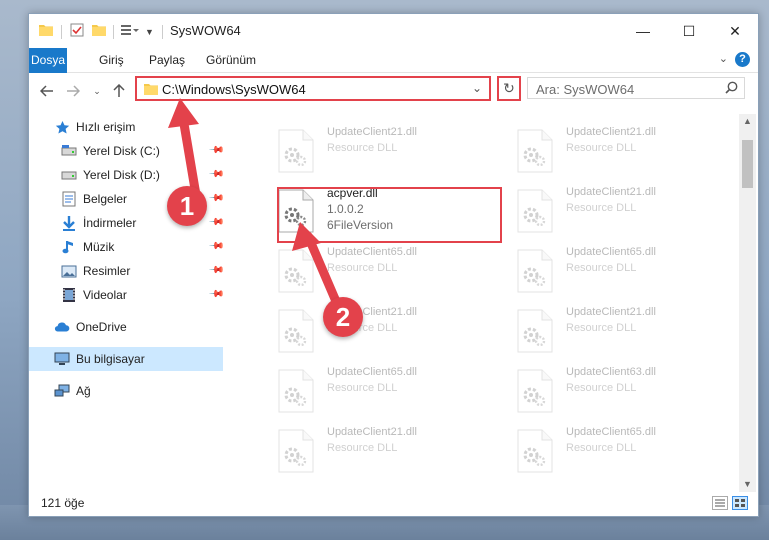  I want to click on sidebar-item-videos: Videolar, so click(94, 295).